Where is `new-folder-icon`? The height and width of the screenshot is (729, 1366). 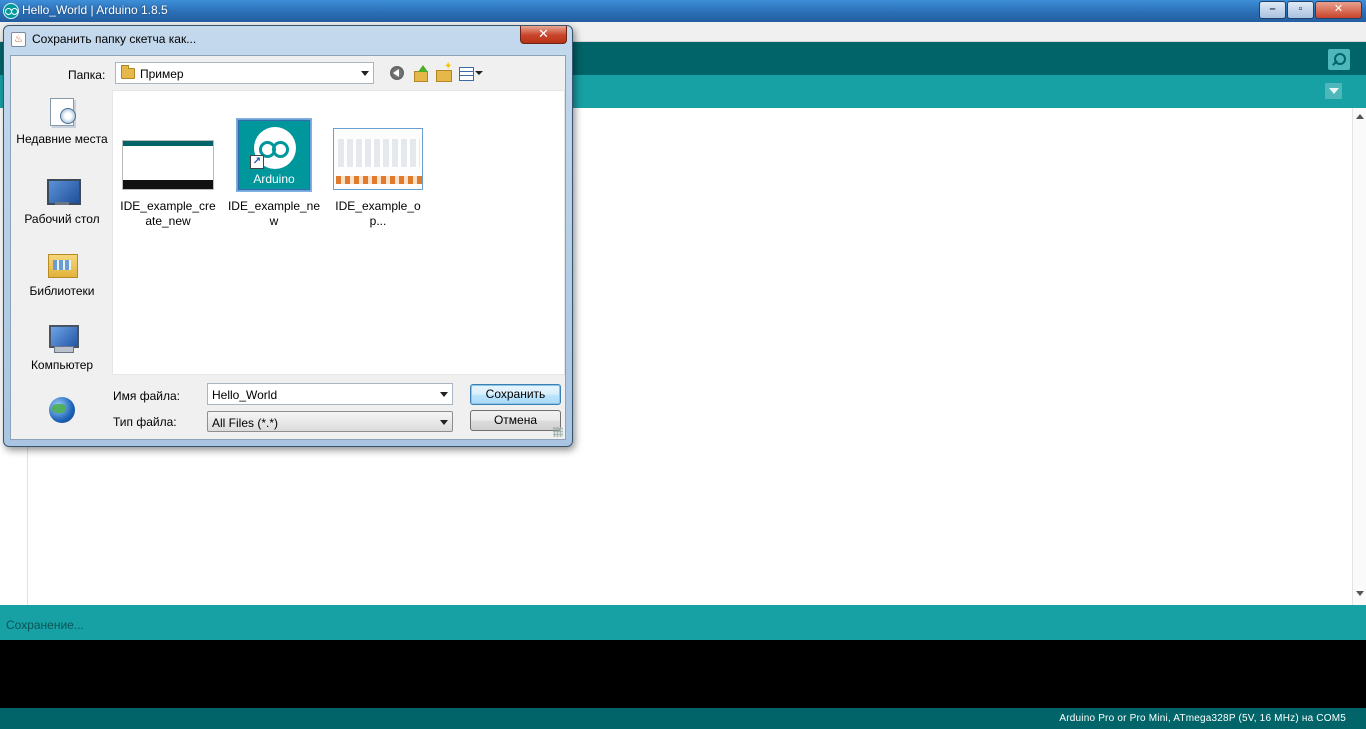
new-folder-icon is located at coordinates (444, 71).